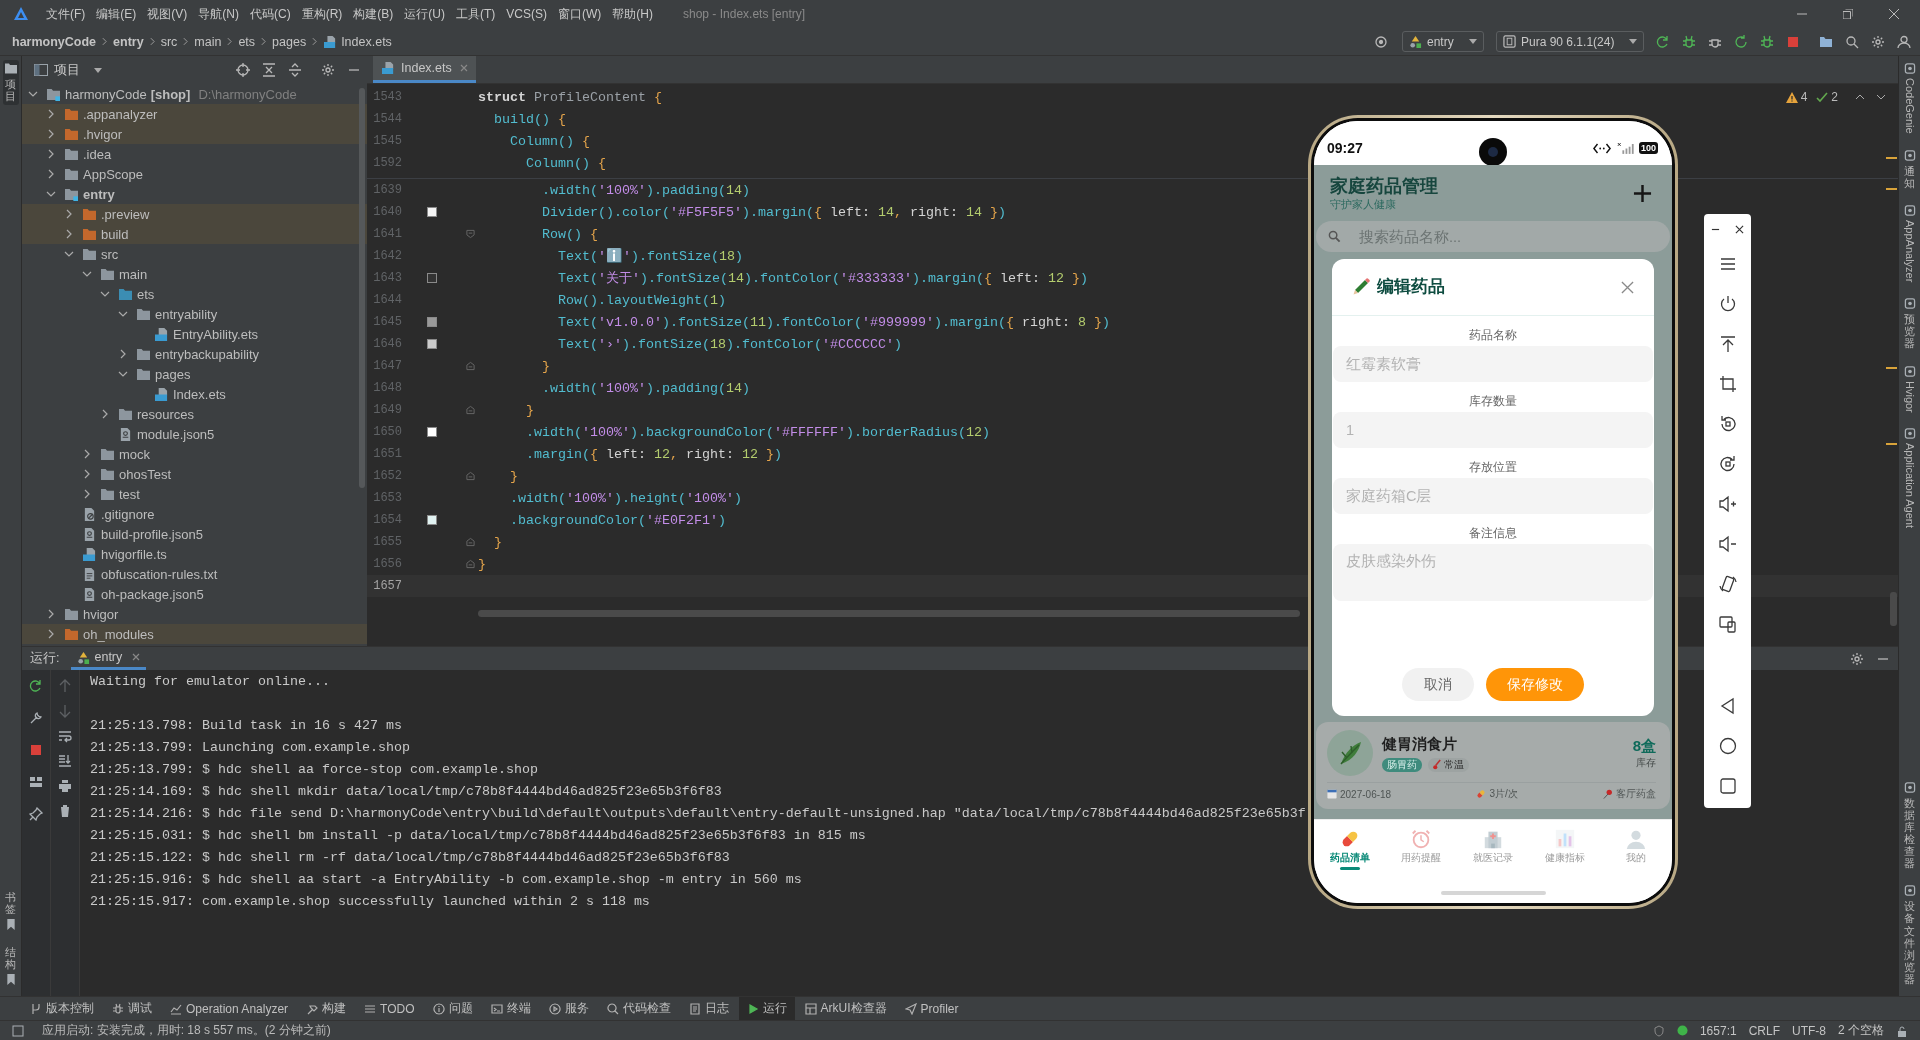  I want to click on tree-item: entrybackupability, so click(194, 354).